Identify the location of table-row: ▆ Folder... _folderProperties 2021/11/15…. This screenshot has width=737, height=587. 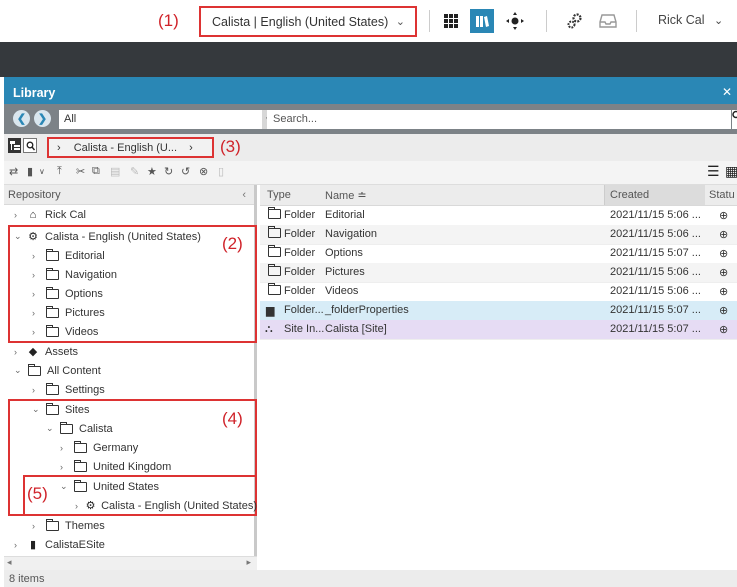
(498, 311).